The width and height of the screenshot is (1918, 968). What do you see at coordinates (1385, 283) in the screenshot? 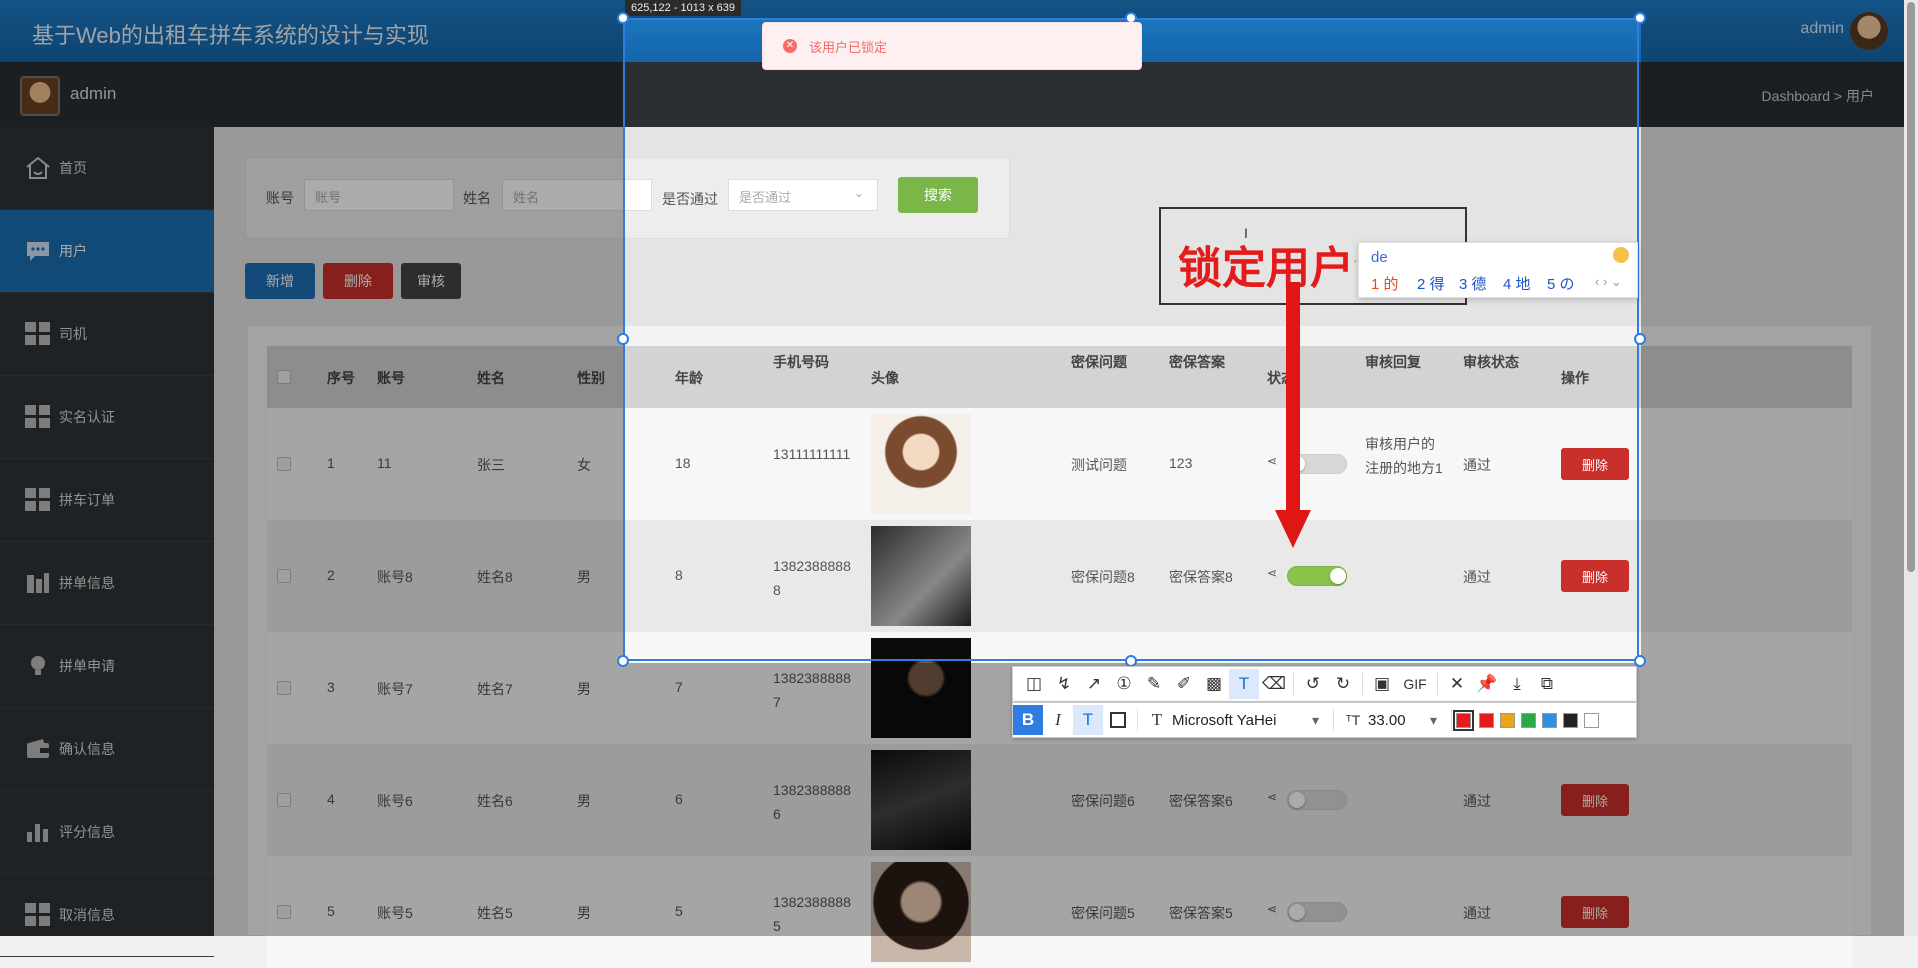
I see `ime-candidate: 1 的` at bounding box center [1385, 283].